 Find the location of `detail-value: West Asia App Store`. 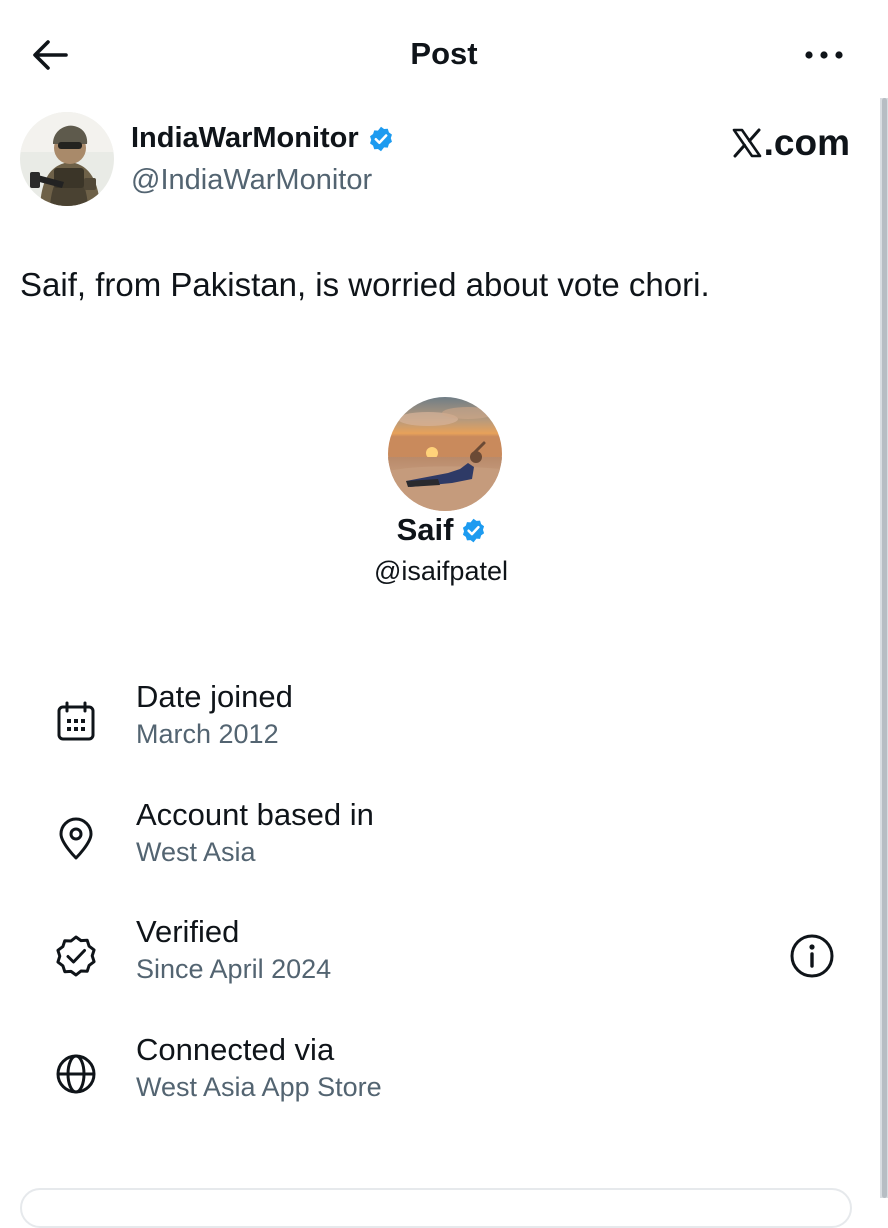

detail-value: West Asia App Store is located at coordinates (259, 1087).